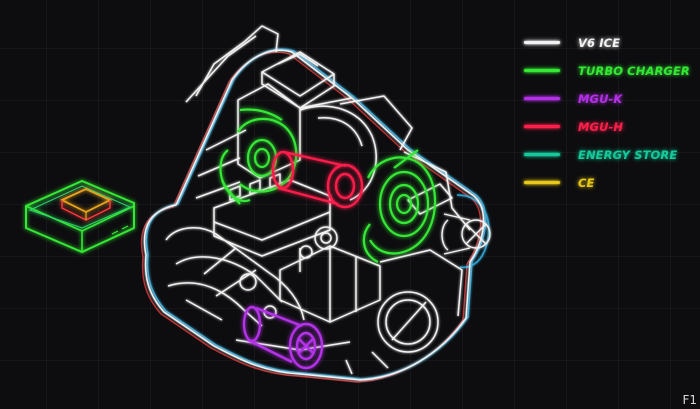  What do you see at coordinates (612, 182) in the screenshot?
I see `legend-item-ce: CE` at bounding box center [612, 182].